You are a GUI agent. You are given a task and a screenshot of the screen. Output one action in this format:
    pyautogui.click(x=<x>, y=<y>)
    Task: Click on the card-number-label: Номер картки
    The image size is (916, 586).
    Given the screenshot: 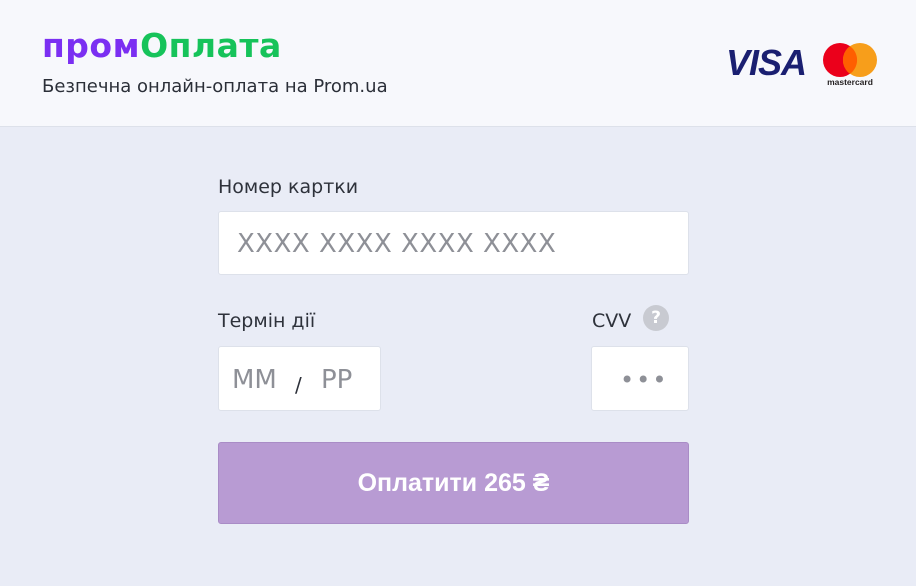 What is the action you would take?
    pyautogui.click(x=288, y=187)
    